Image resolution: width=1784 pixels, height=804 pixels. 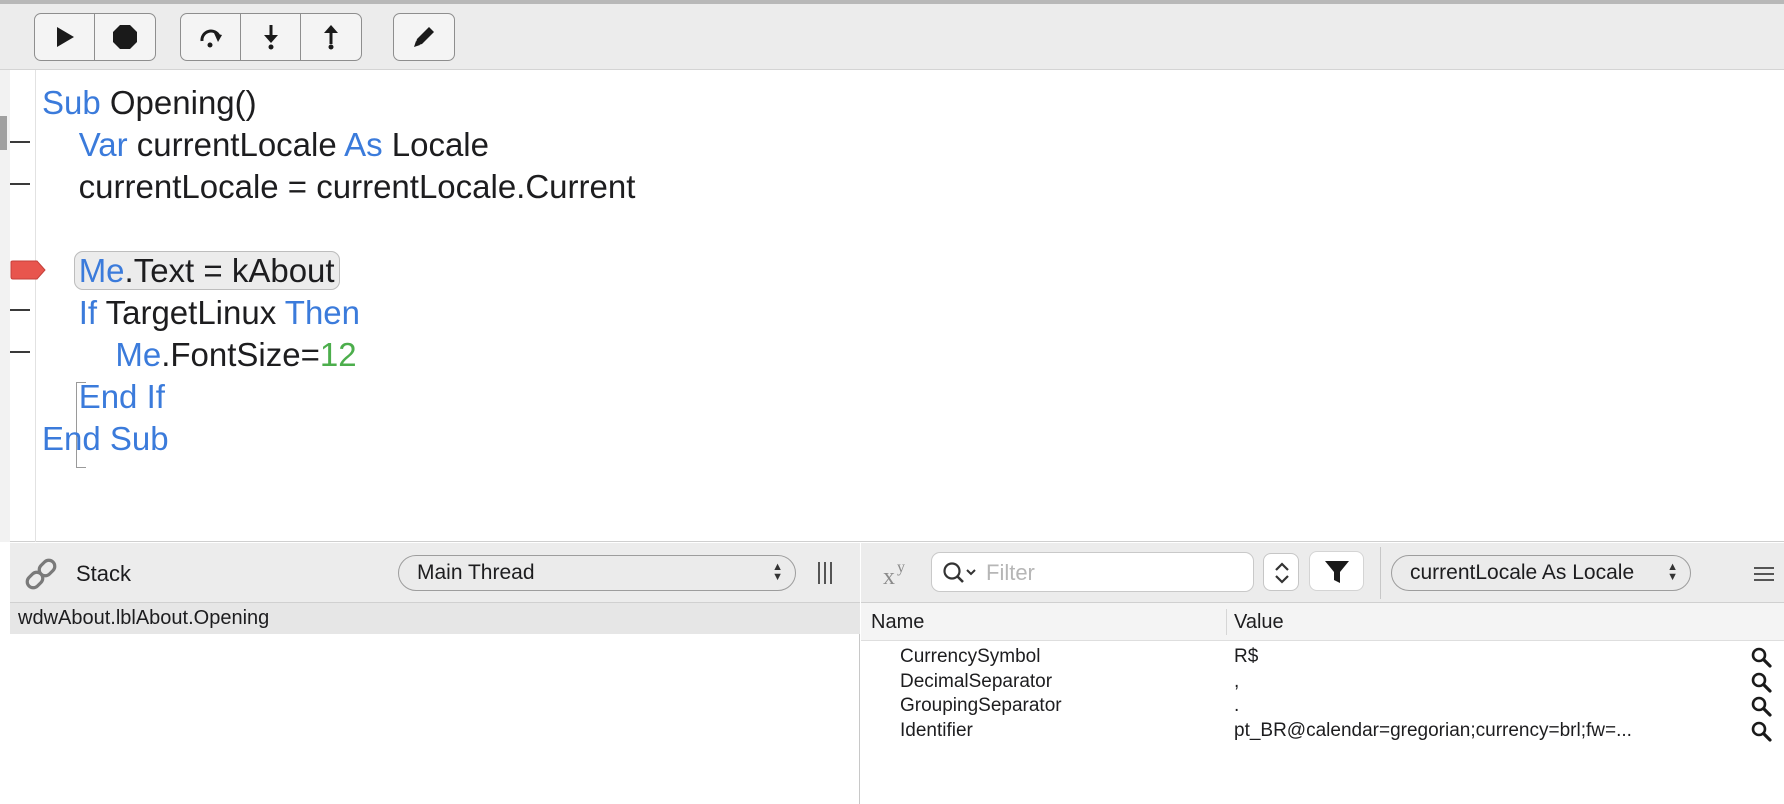 I want to click on code-keyword: If, so click(x=88, y=312).